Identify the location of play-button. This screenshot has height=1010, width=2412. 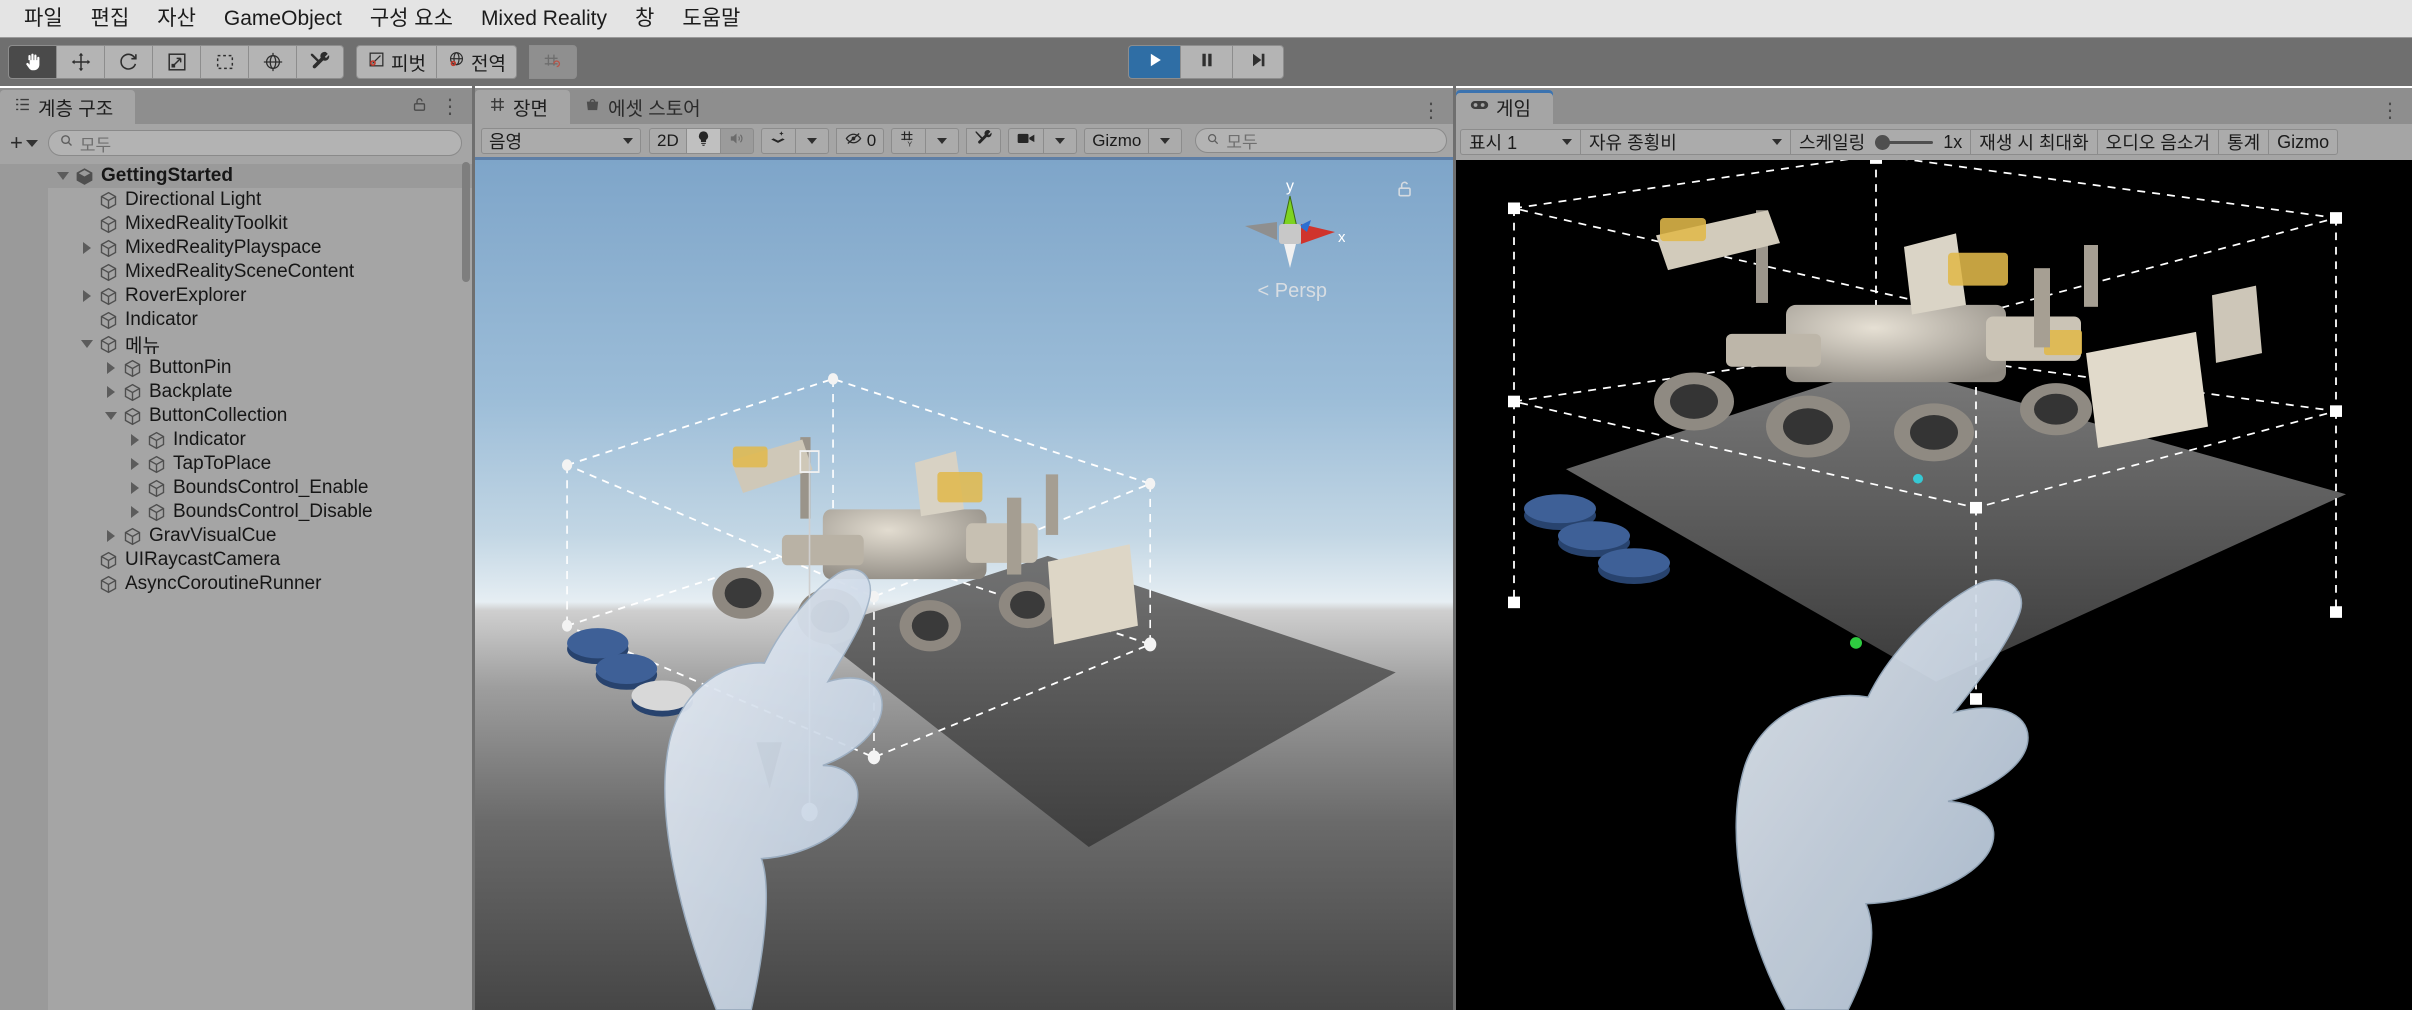
(1154, 62).